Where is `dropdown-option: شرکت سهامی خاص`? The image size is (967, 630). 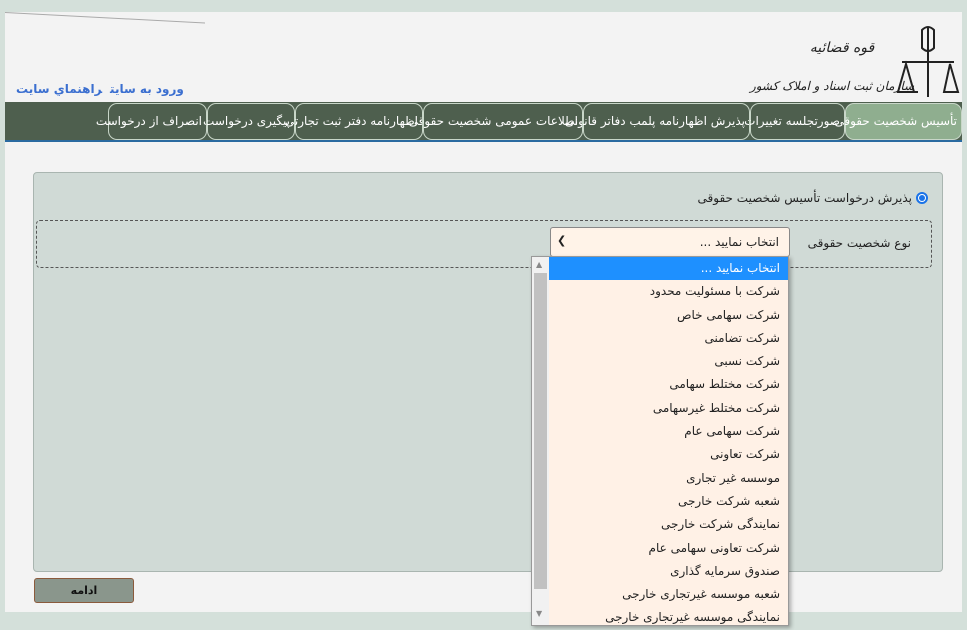 dropdown-option: شرکت سهامی خاص is located at coordinates (668, 315).